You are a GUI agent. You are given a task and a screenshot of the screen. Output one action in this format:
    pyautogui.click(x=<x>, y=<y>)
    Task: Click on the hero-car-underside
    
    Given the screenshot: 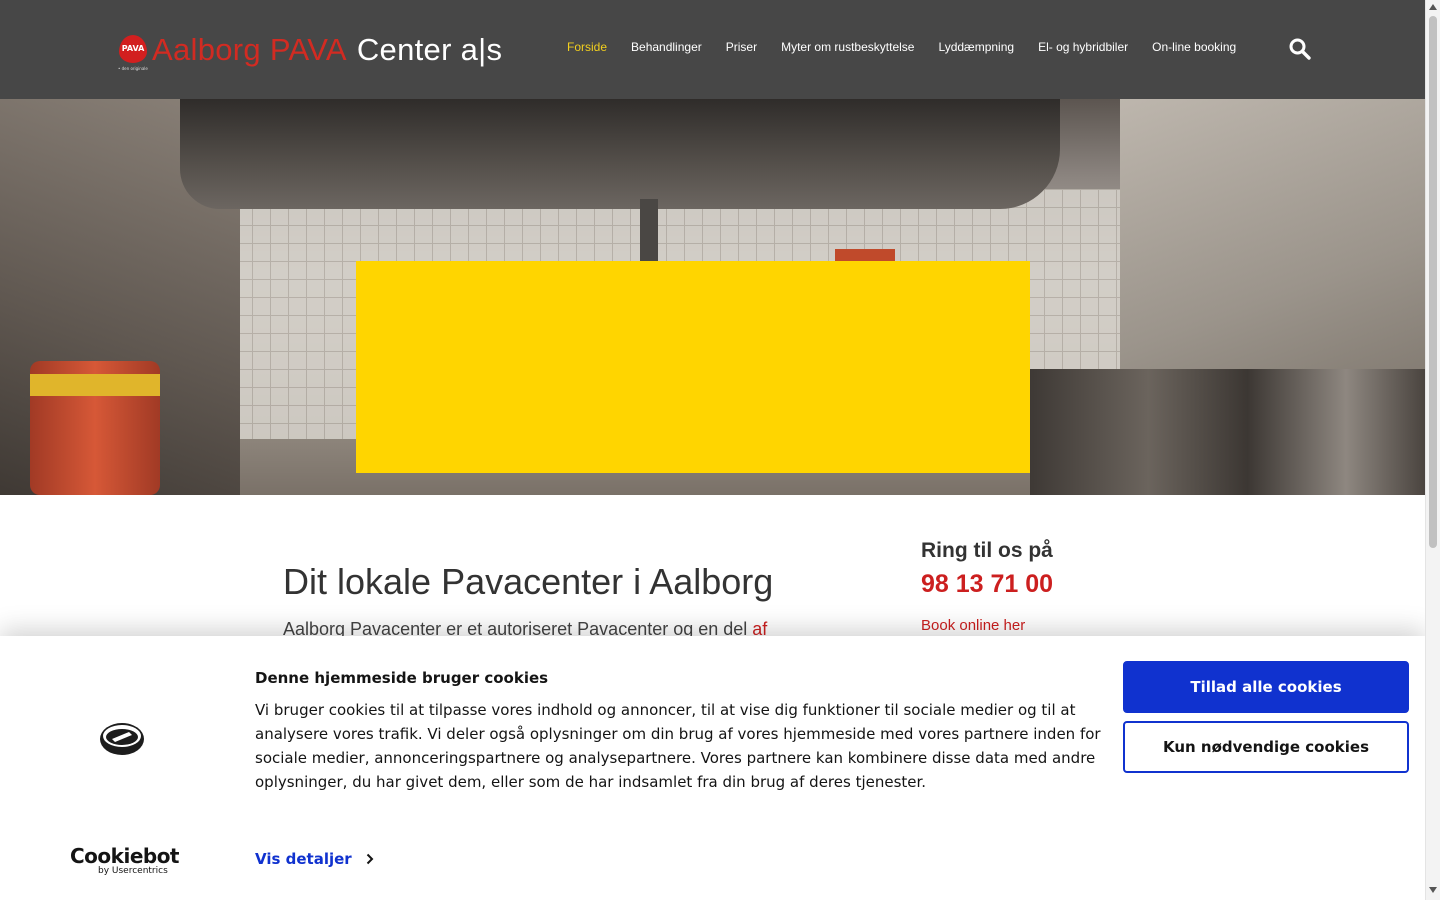 What is the action you would take?
    pyautogui.click(x=620, y=154)
    